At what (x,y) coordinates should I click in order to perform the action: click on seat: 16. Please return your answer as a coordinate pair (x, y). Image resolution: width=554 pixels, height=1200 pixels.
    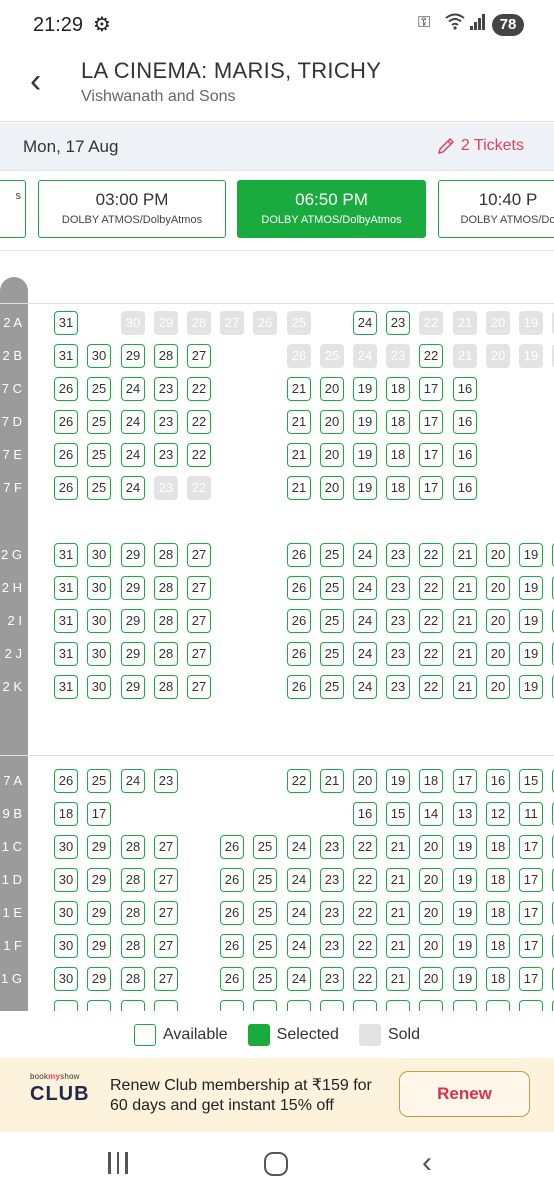
    Looking at the image, I should click on (365, 814).